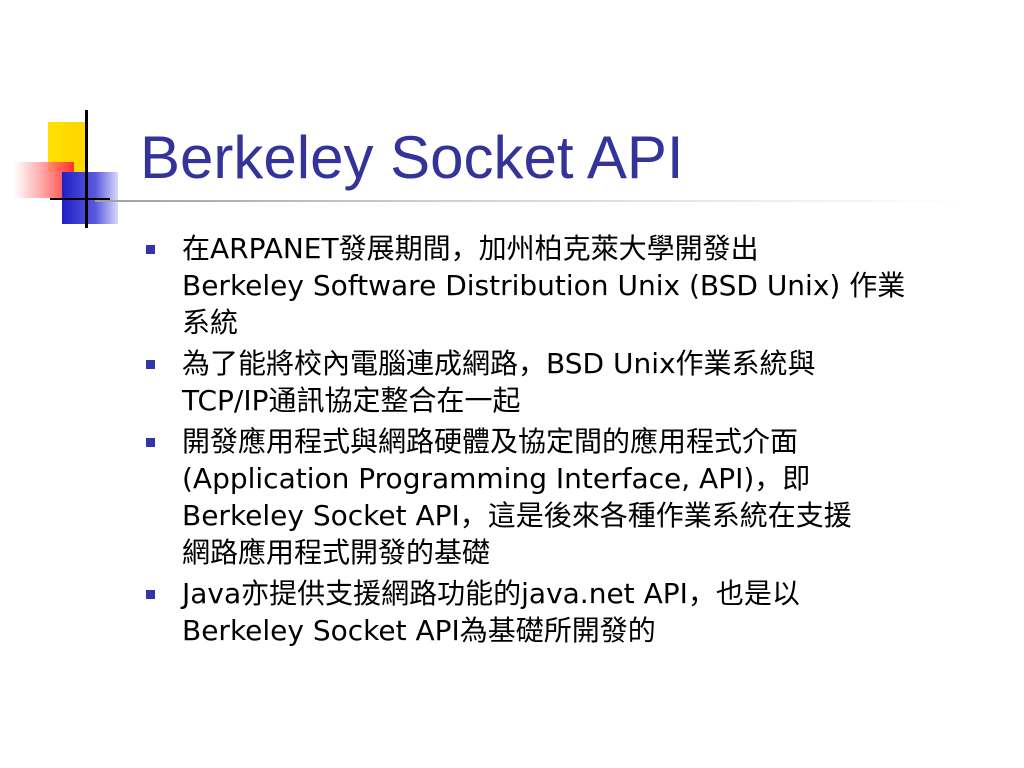  Describe the element at coordinates (419, 630) in the screenshot. I see `bullet-text-line: Berkeley Socket API為基礎所開發的` at that location.